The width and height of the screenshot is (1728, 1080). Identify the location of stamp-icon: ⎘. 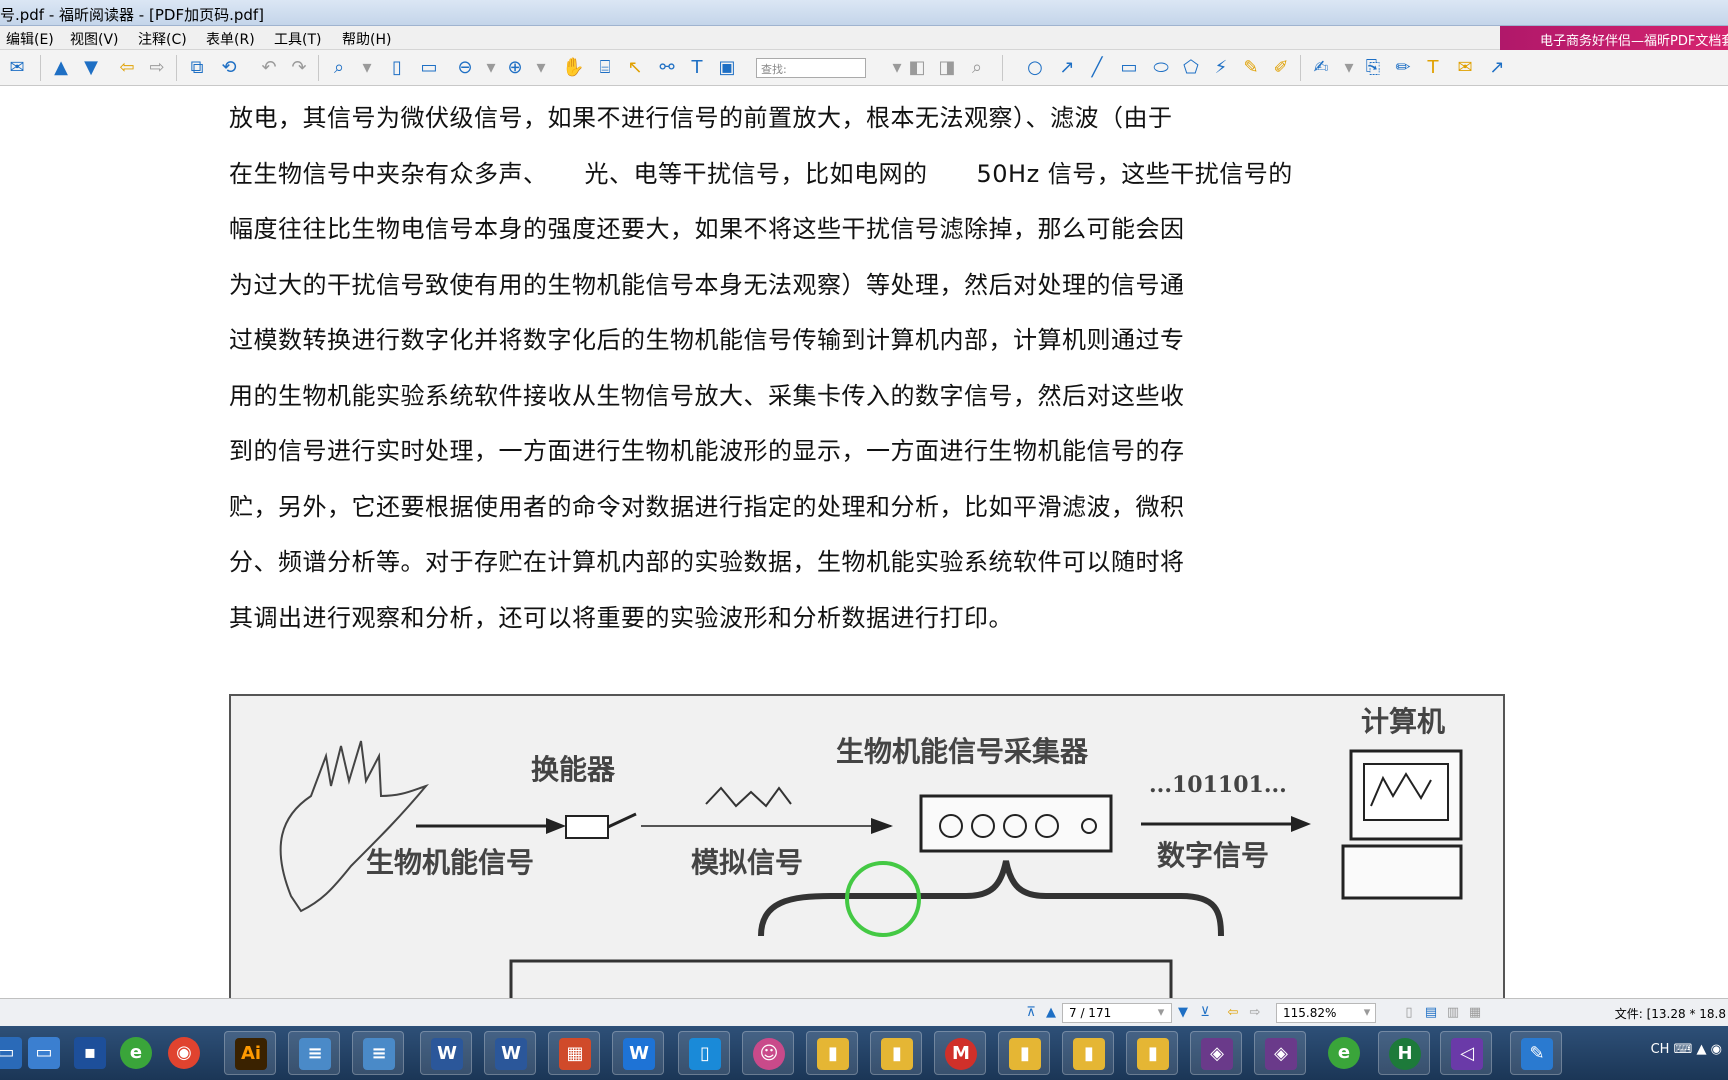
(1373, 68).